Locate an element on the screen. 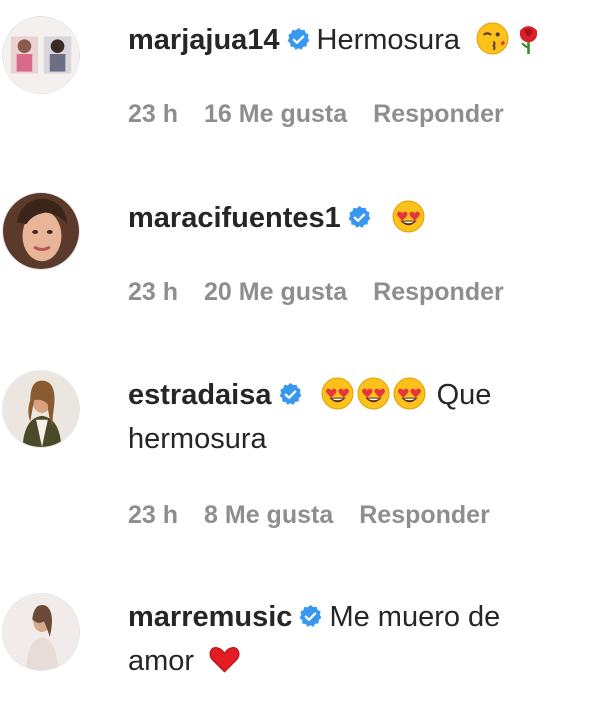  comment-text: marremusic Me muero de amor is located at coordinates (369, 639).